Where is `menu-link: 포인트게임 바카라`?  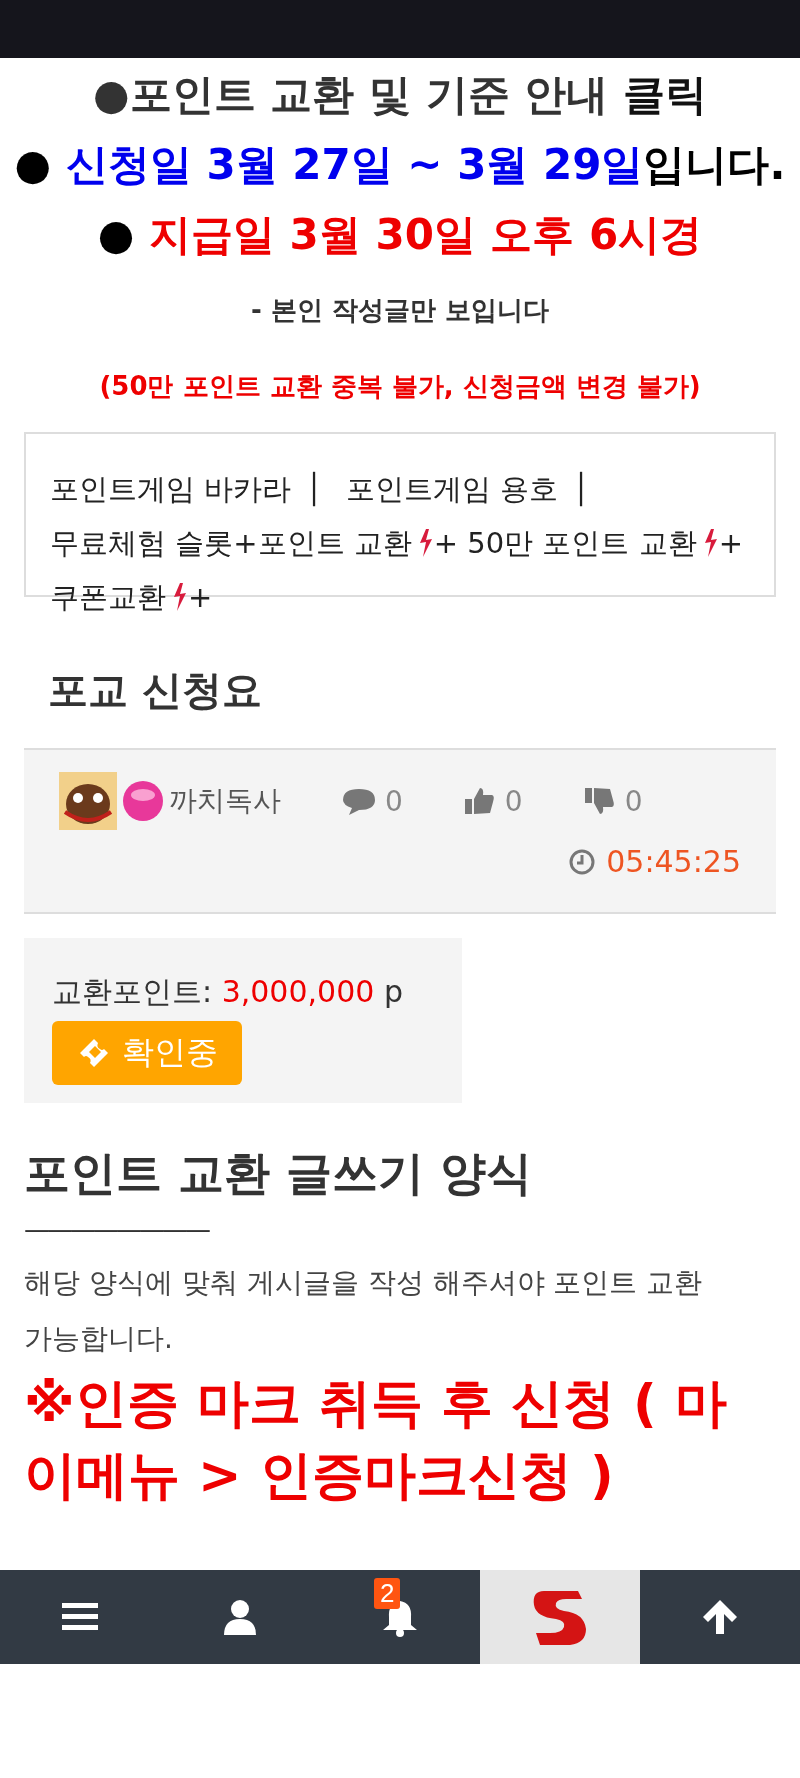
menu-link: 포인트게임 바카라 is located at coordinates (171, 489).